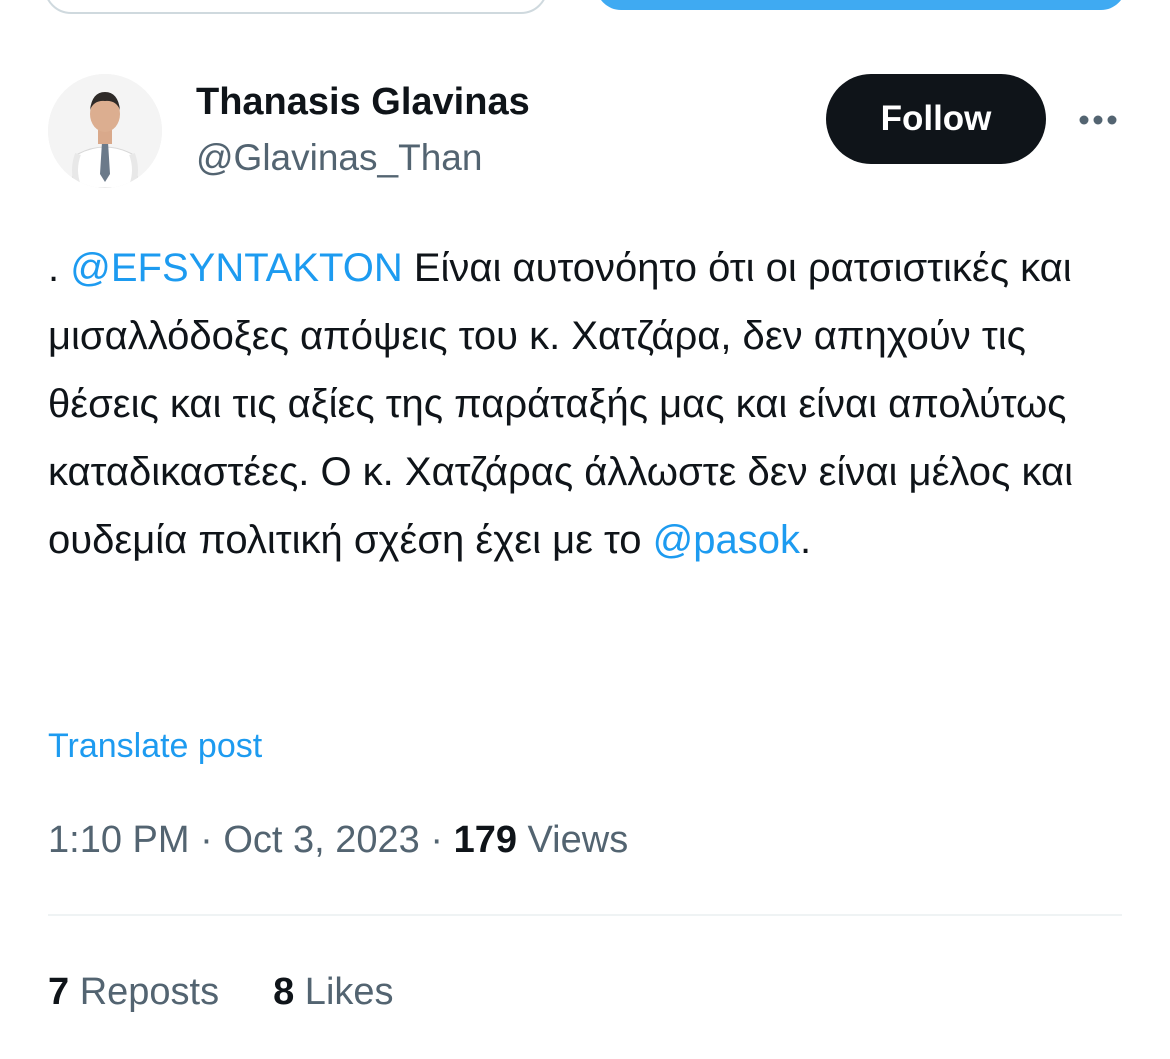 The width and height of the screenshot is (1170, 1059). What do you see at coordinates (363, 102) in the screenshot?
I see `author-name: Thanasis Glavinas` at bounding box center [363, 102].